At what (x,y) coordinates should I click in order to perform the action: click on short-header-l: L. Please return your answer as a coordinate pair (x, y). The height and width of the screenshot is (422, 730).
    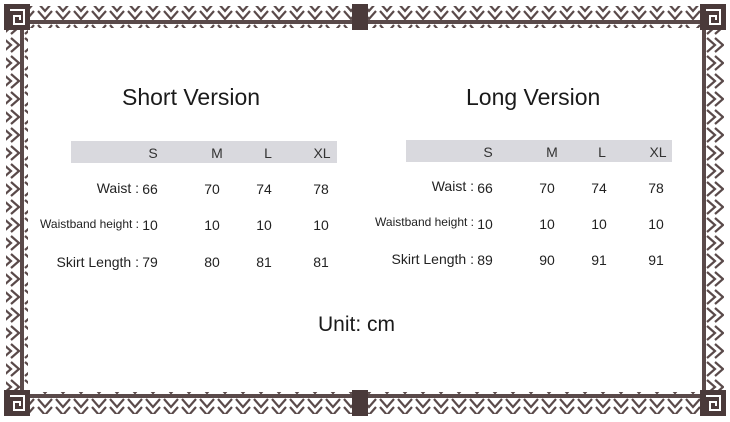
    Looking at the image, I should click on (268, 153).